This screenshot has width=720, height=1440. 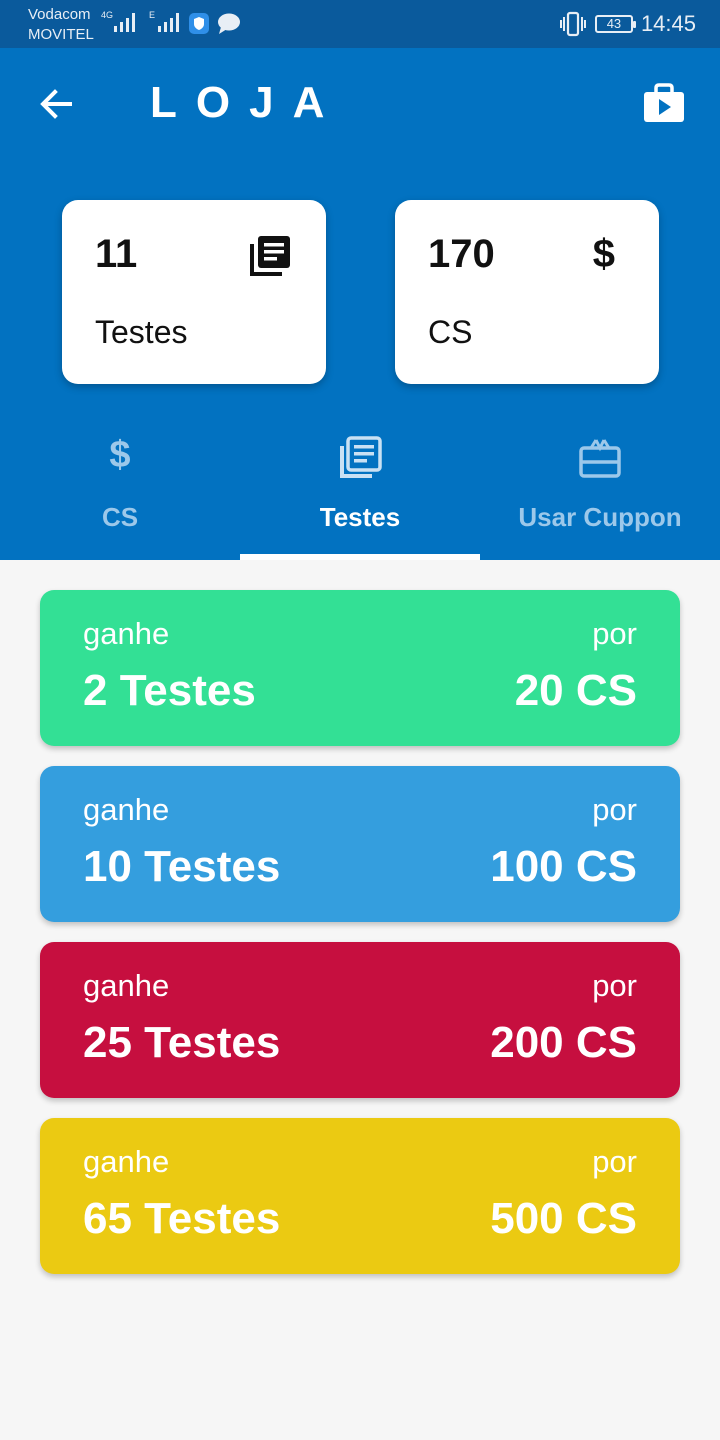 I want to click on carrier-name-1: Vodacom, so click(x=59, y=14).